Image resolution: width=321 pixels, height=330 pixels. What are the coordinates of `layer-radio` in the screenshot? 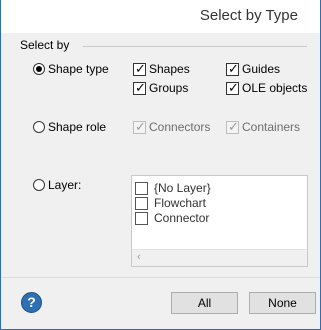 It's located at (39, 185).